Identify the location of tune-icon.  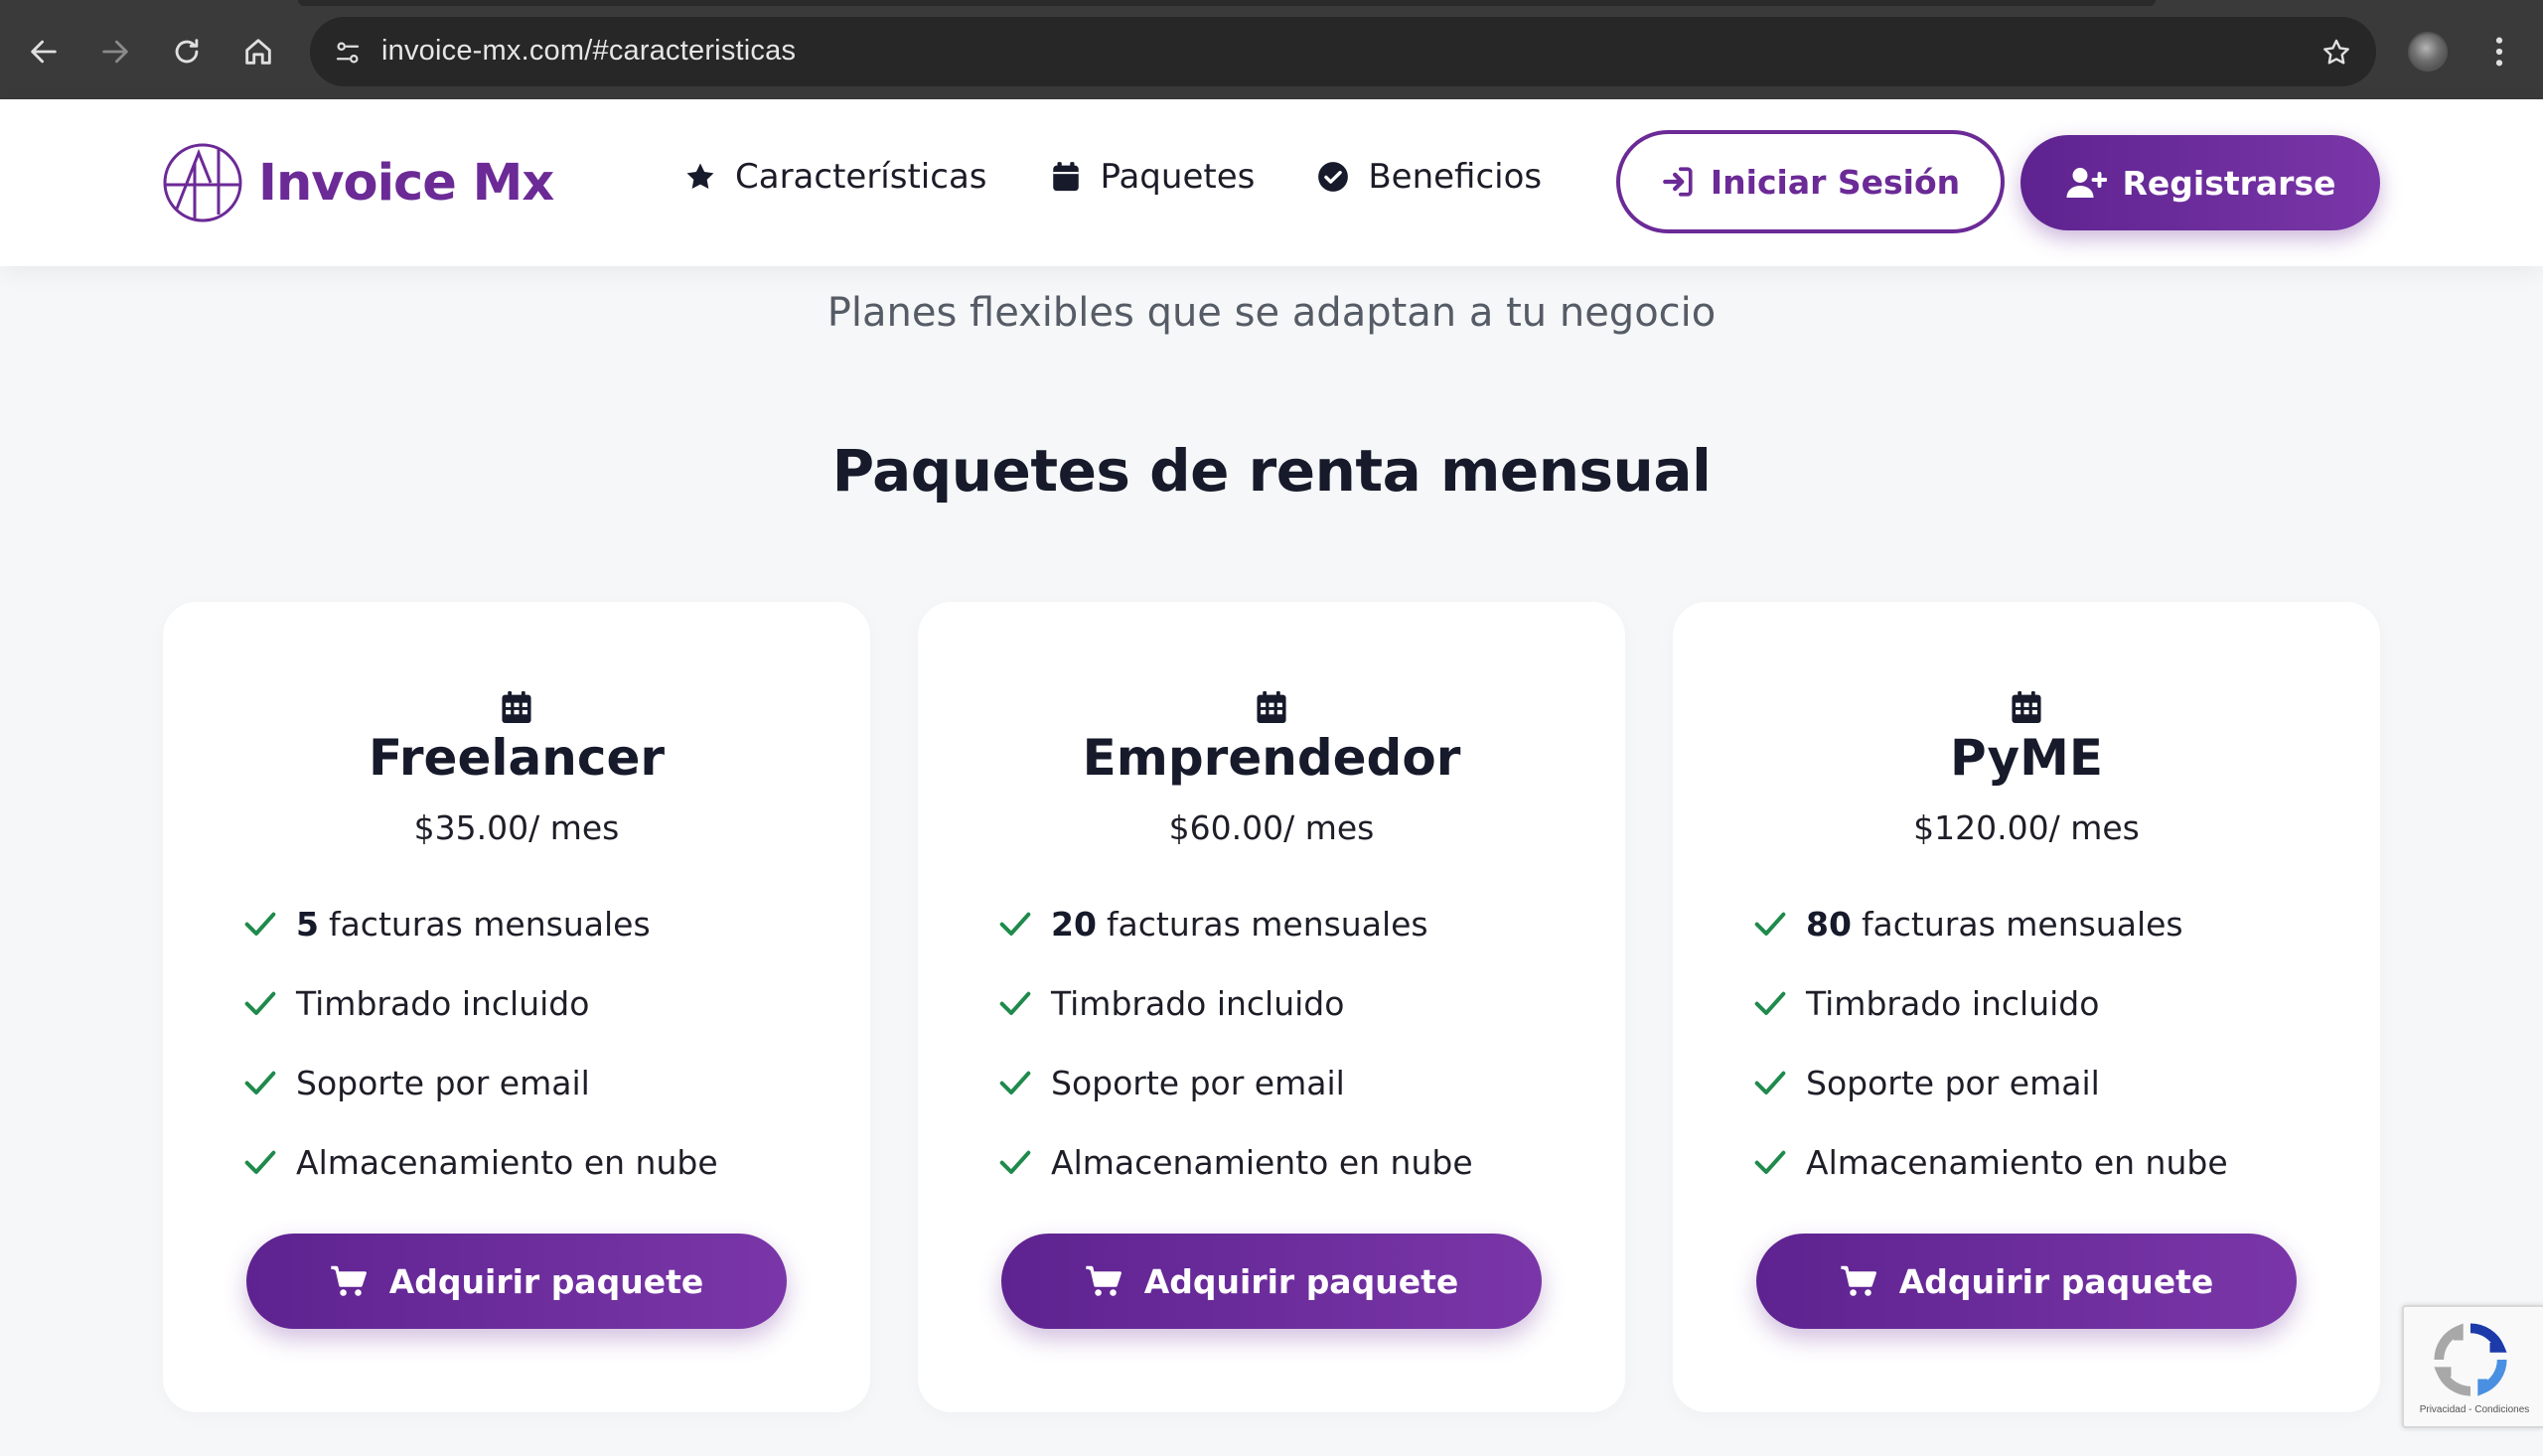
(348, 53).